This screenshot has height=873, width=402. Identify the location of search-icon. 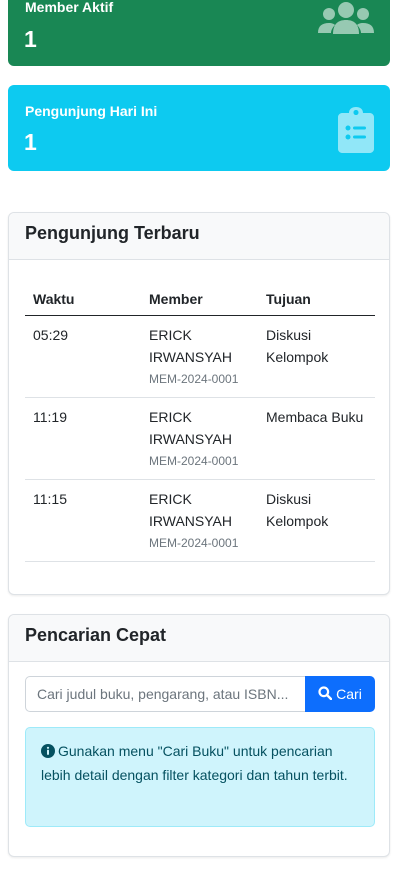
(325, 694).